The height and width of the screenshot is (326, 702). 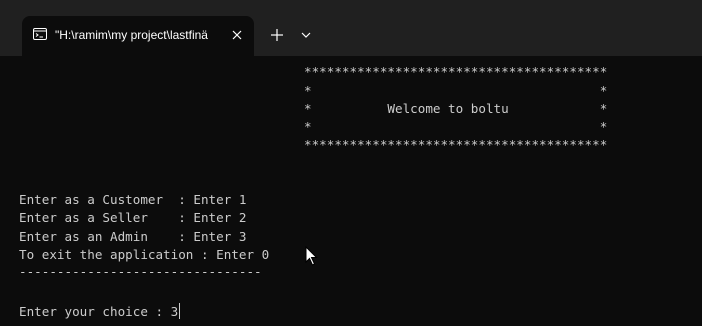 What do you see at coordinates (131, 35) in the screenshot?
I see `tab-title: "H:\ramim\my project\lastfinä` at bounding box center [131, 35].